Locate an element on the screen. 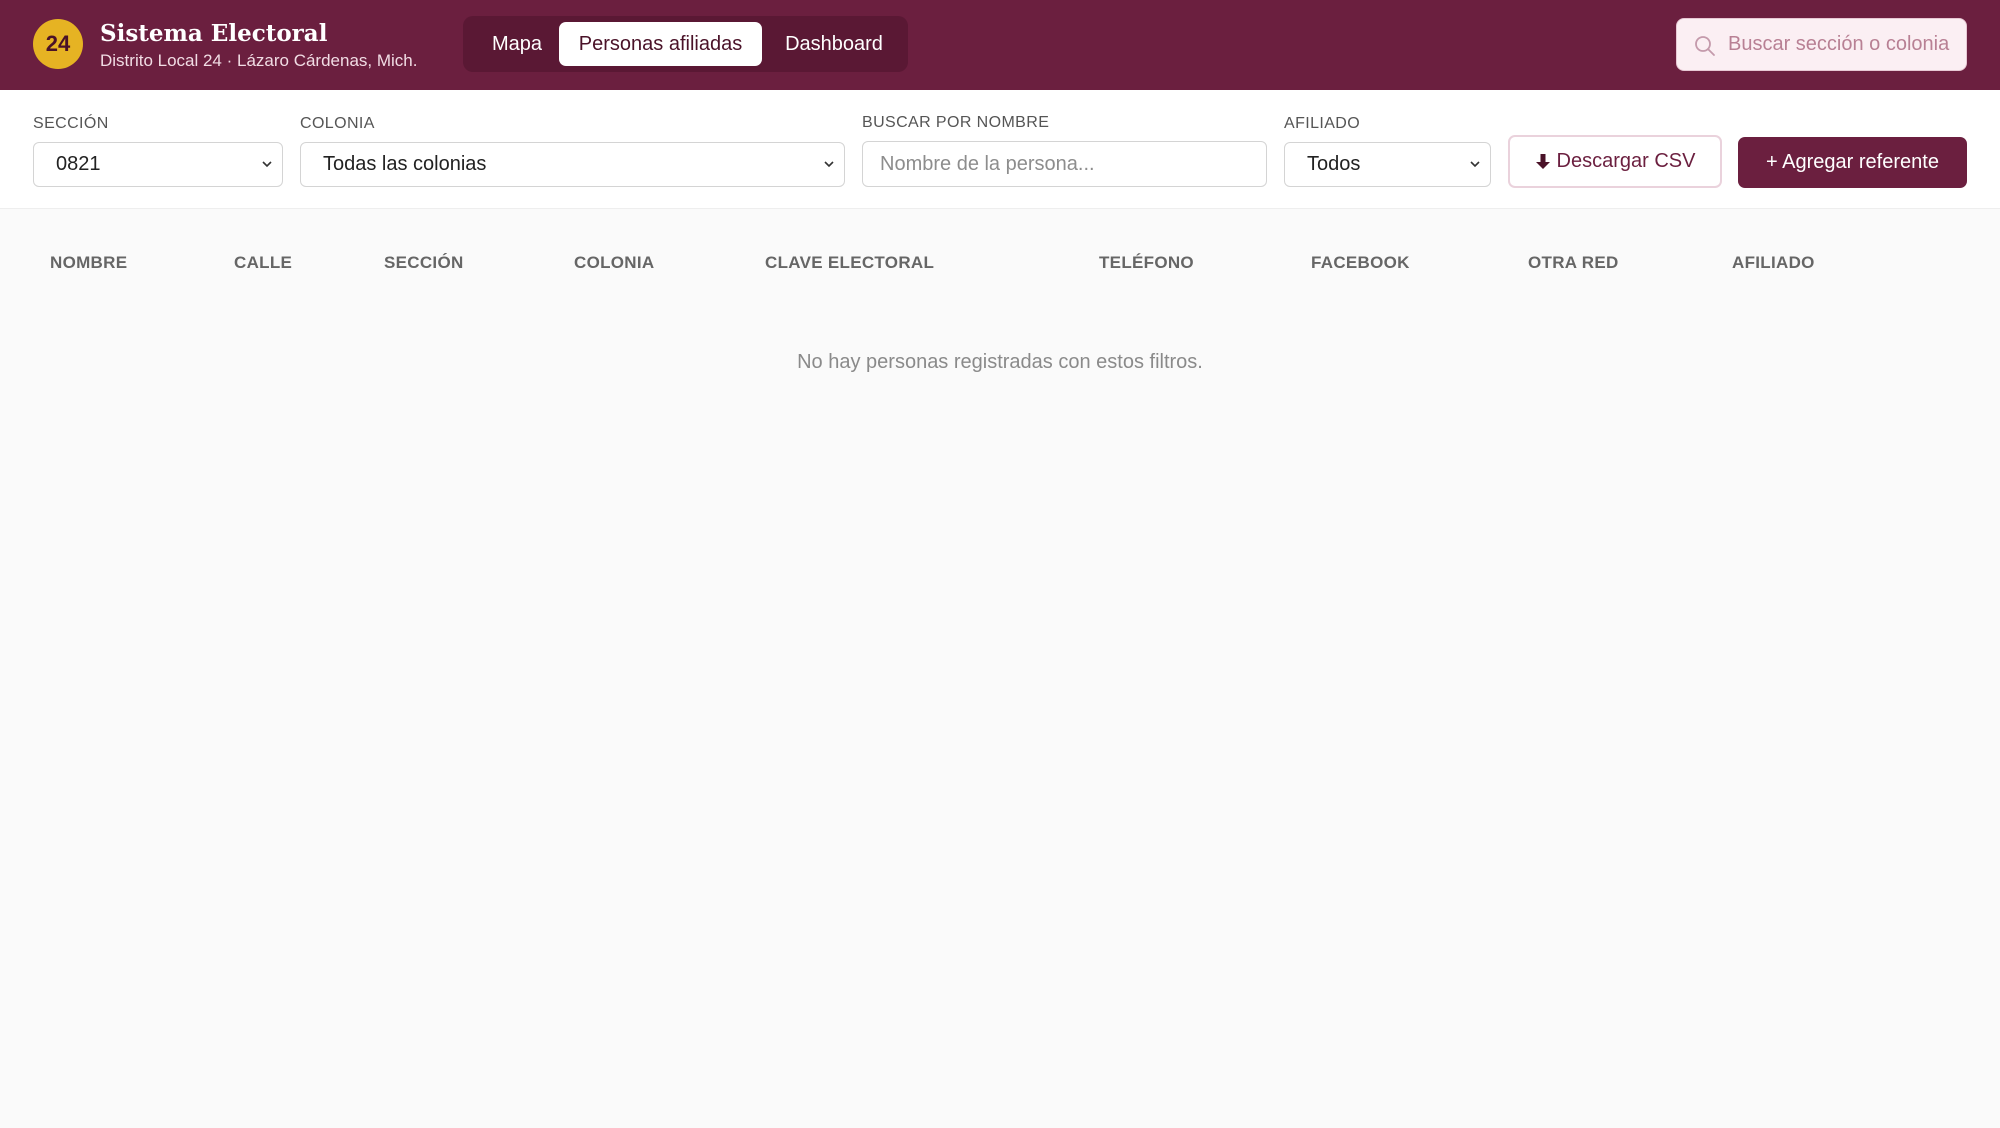  nombre-search-input is located at coordinates (1064, 164).